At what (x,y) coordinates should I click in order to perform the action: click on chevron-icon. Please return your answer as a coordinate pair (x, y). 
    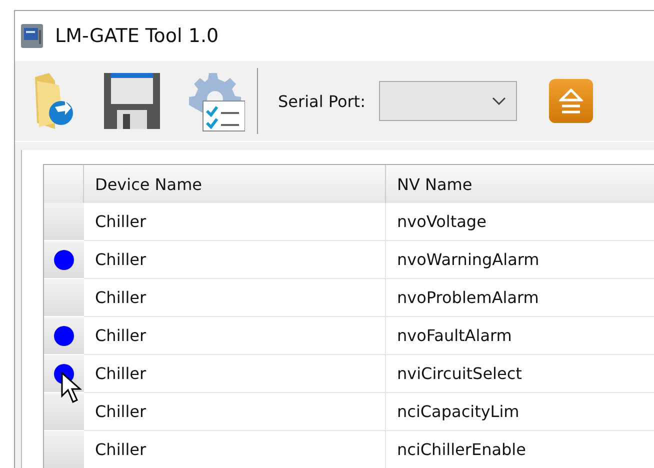
    Looking at the image, I should click on (499, 101).